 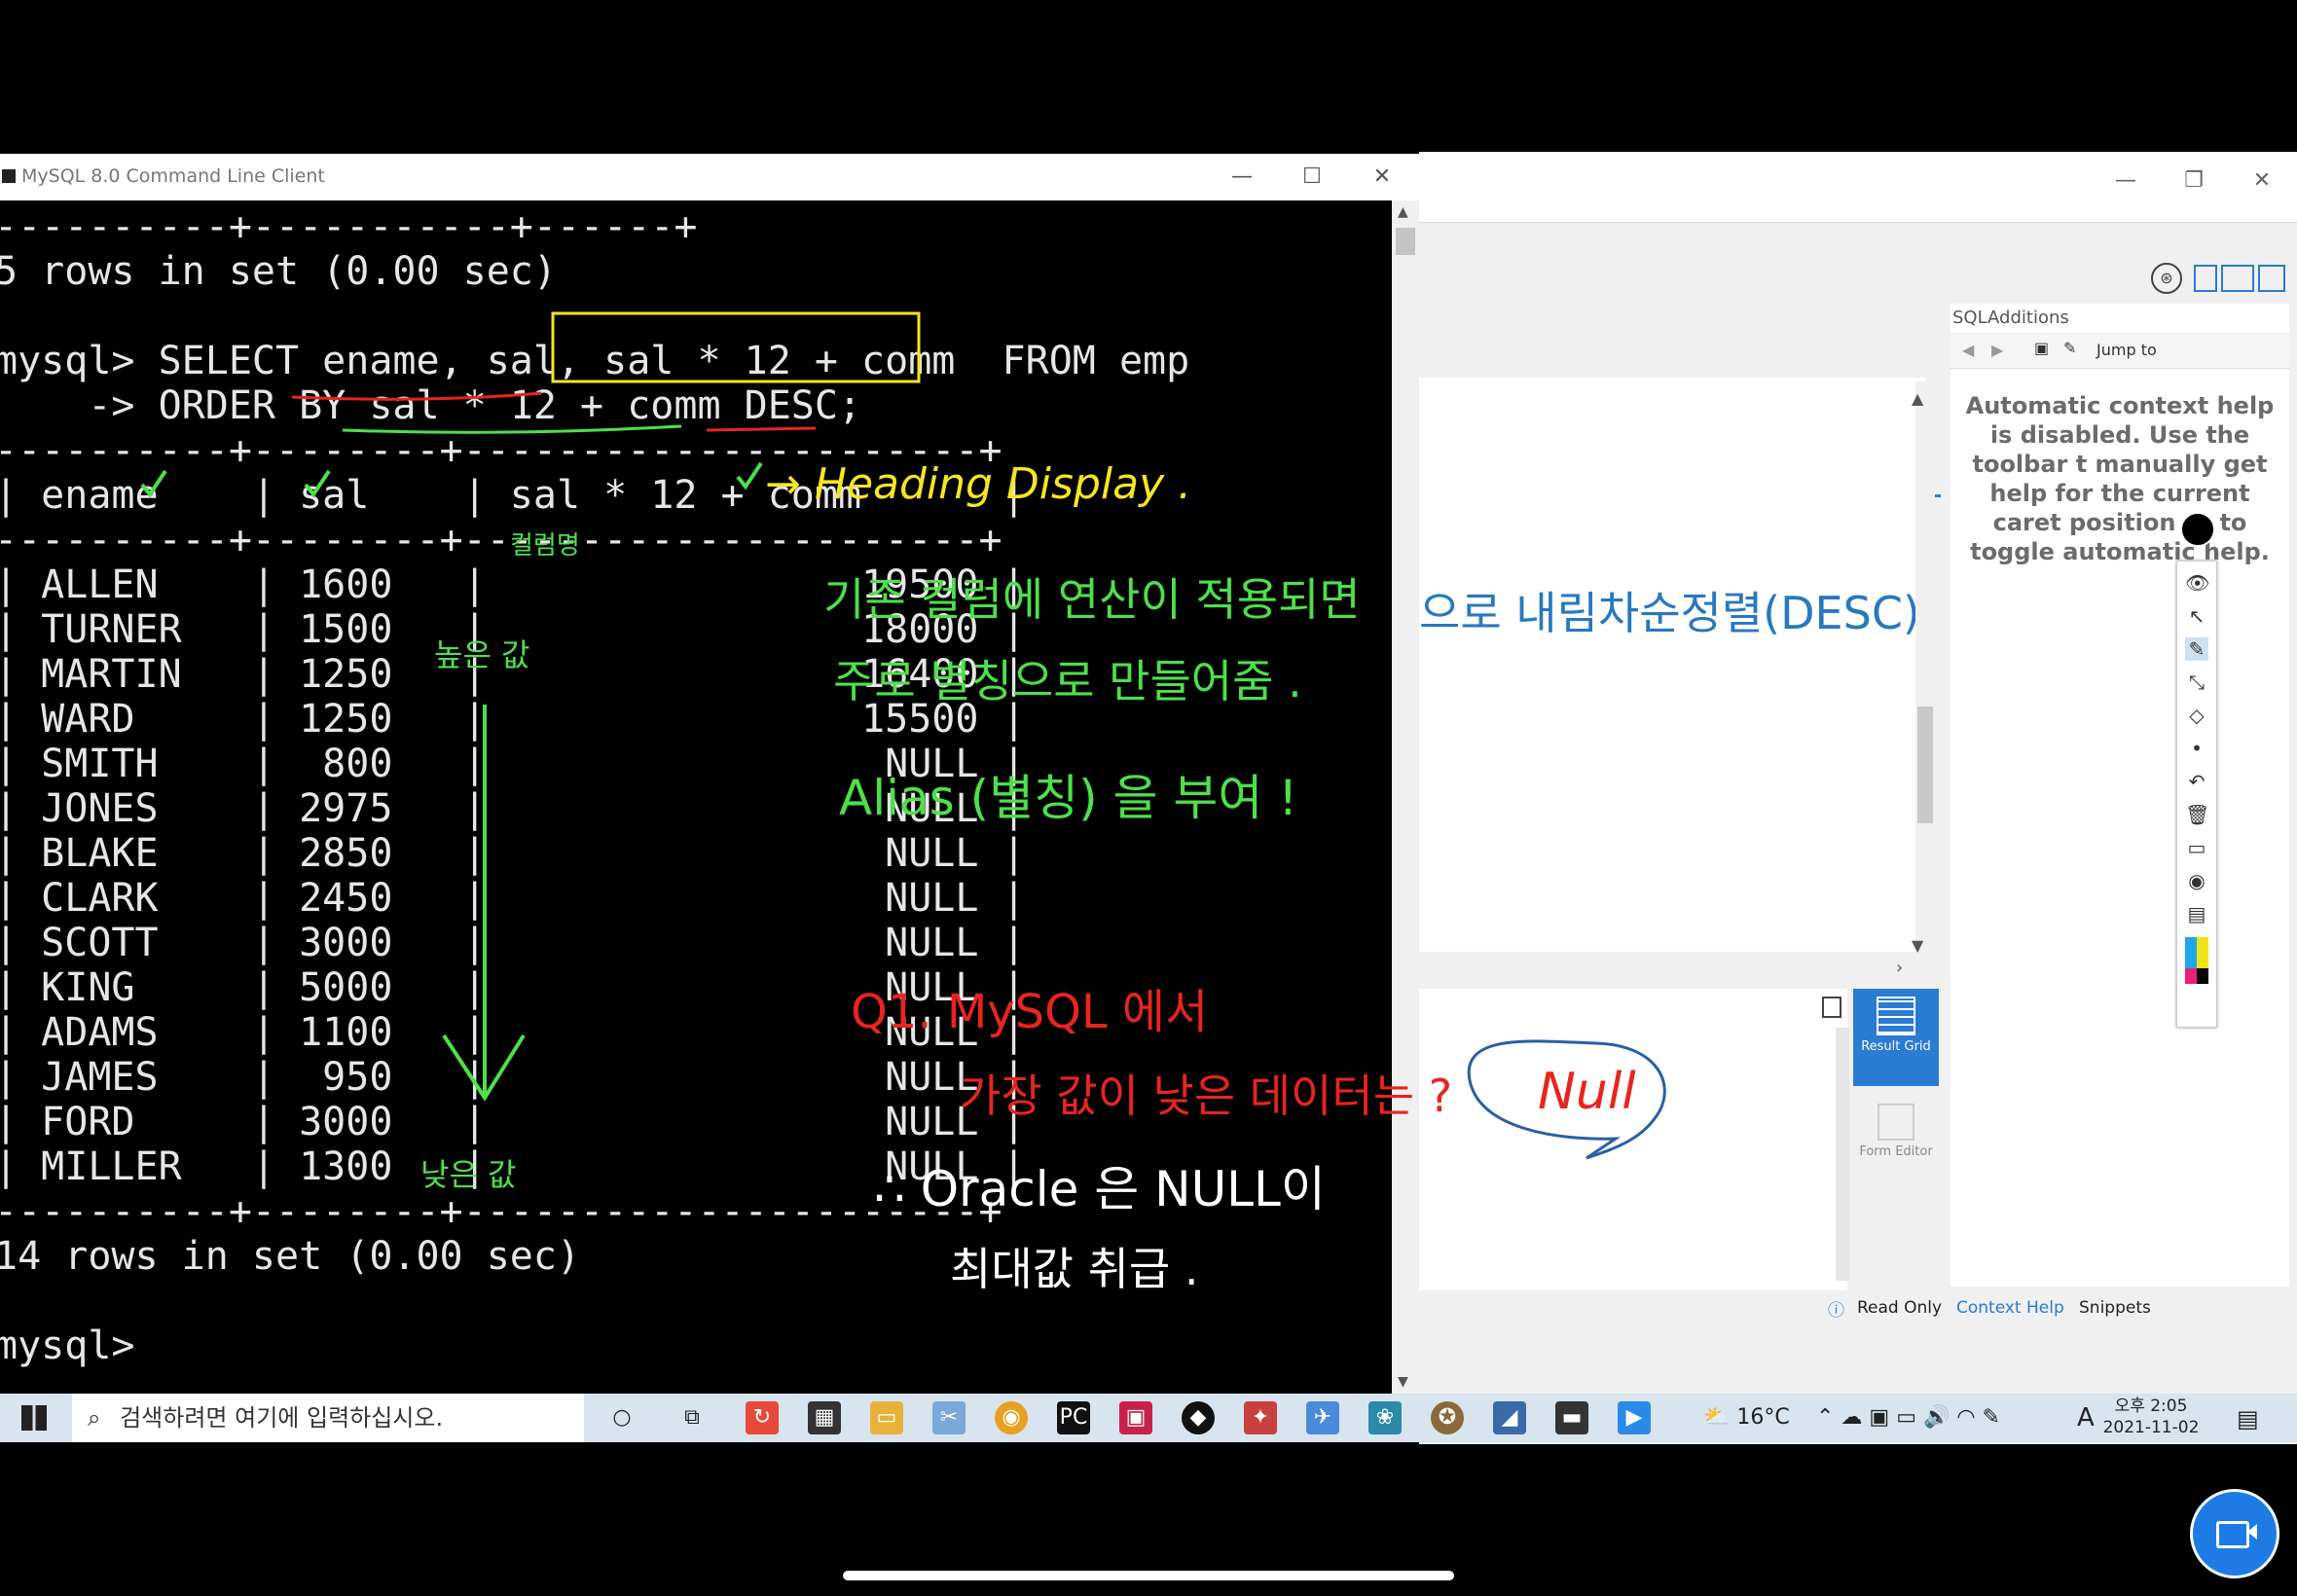 What do you see at coordinates (1100, 1189) in the screenshot?
I see `oracle-note-line1: ∴ Oracle 은 NULL이` at bounding box center [1100, 1189].